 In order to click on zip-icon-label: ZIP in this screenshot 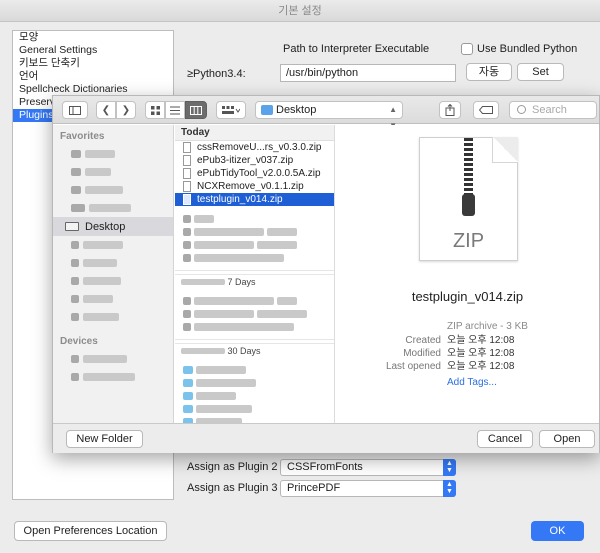, I will do `click(468, 241)`.